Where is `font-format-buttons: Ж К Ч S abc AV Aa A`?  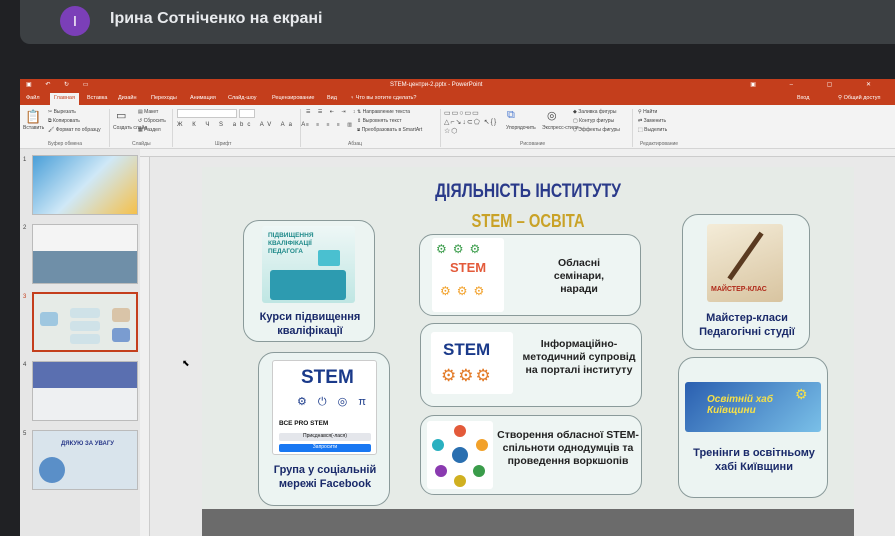 font-format-buttons: Ж К Ч S abc AV Aa A is located at coordinates (243, 125).